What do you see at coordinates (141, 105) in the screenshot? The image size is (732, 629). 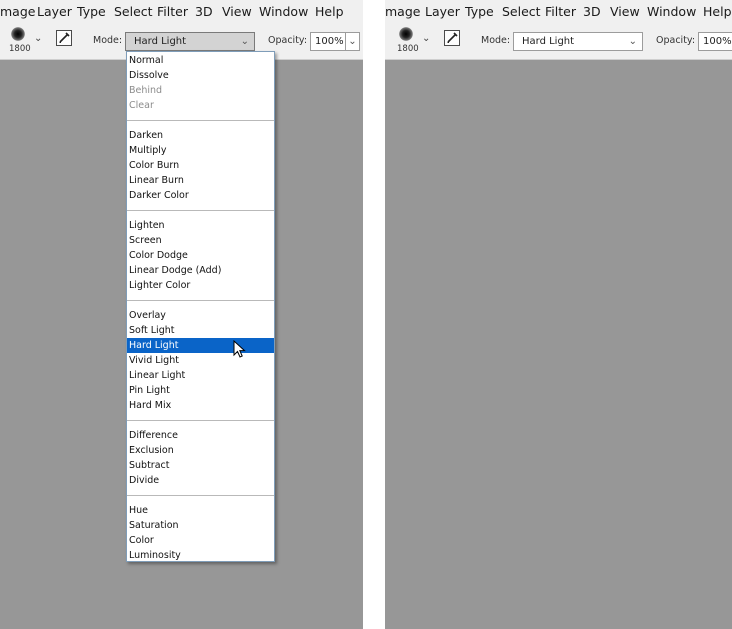 I see `blend-option-clear: Clear` at bounding box center [141, 105].